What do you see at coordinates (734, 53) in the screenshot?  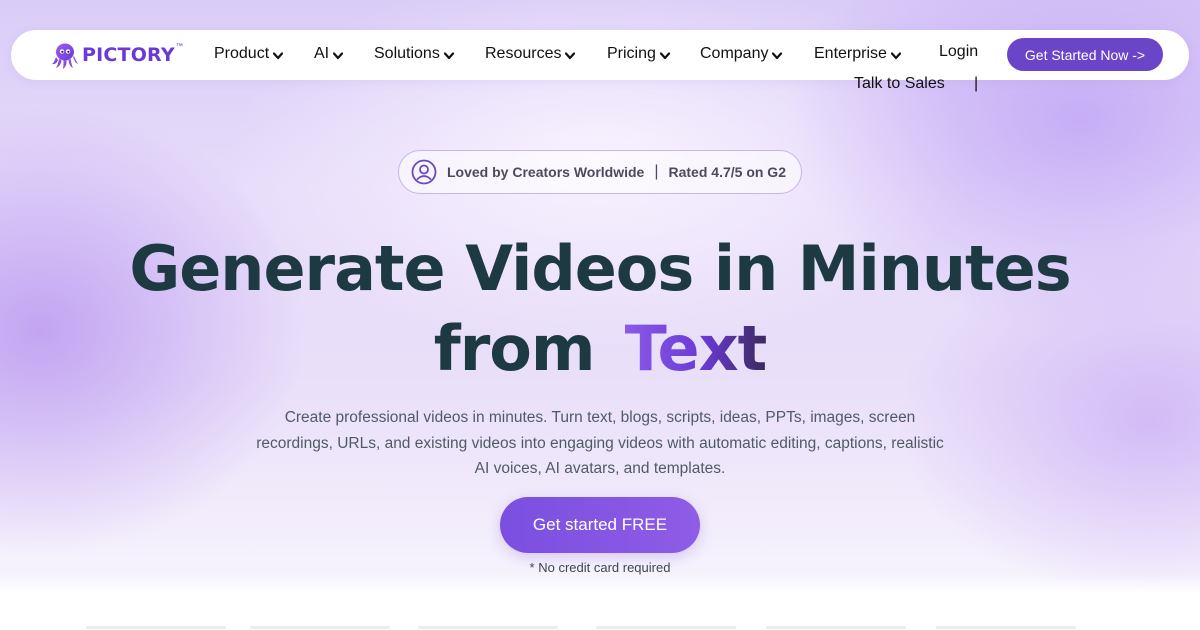 I see `nav-item-label: Company` at bounding box center [734, 53].